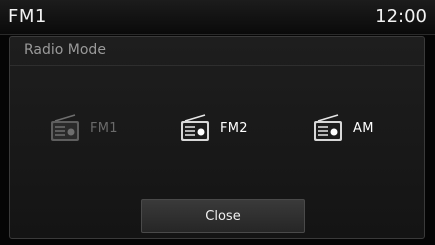  What do you see at coordinates (401, 16) in the screenshot?
I see `clock: 12:00` at bounding box center [401, 16].